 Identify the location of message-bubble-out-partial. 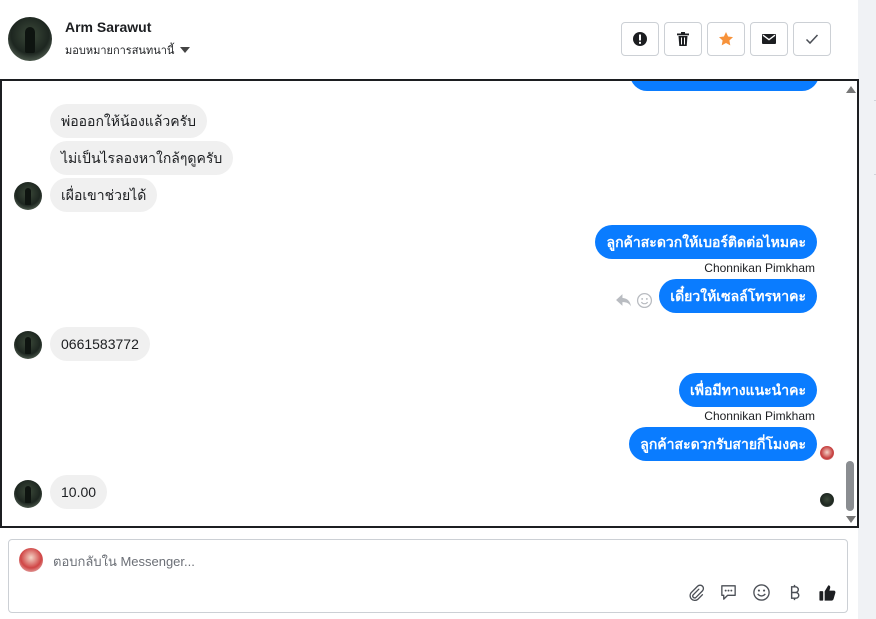
(724, 86).